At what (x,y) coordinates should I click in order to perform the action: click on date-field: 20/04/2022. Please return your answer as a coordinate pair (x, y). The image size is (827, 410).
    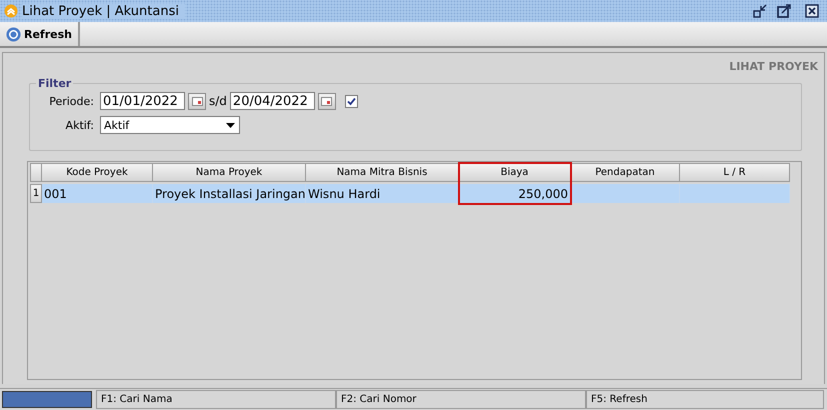
    Looking at the image, I should click on (272, 101).